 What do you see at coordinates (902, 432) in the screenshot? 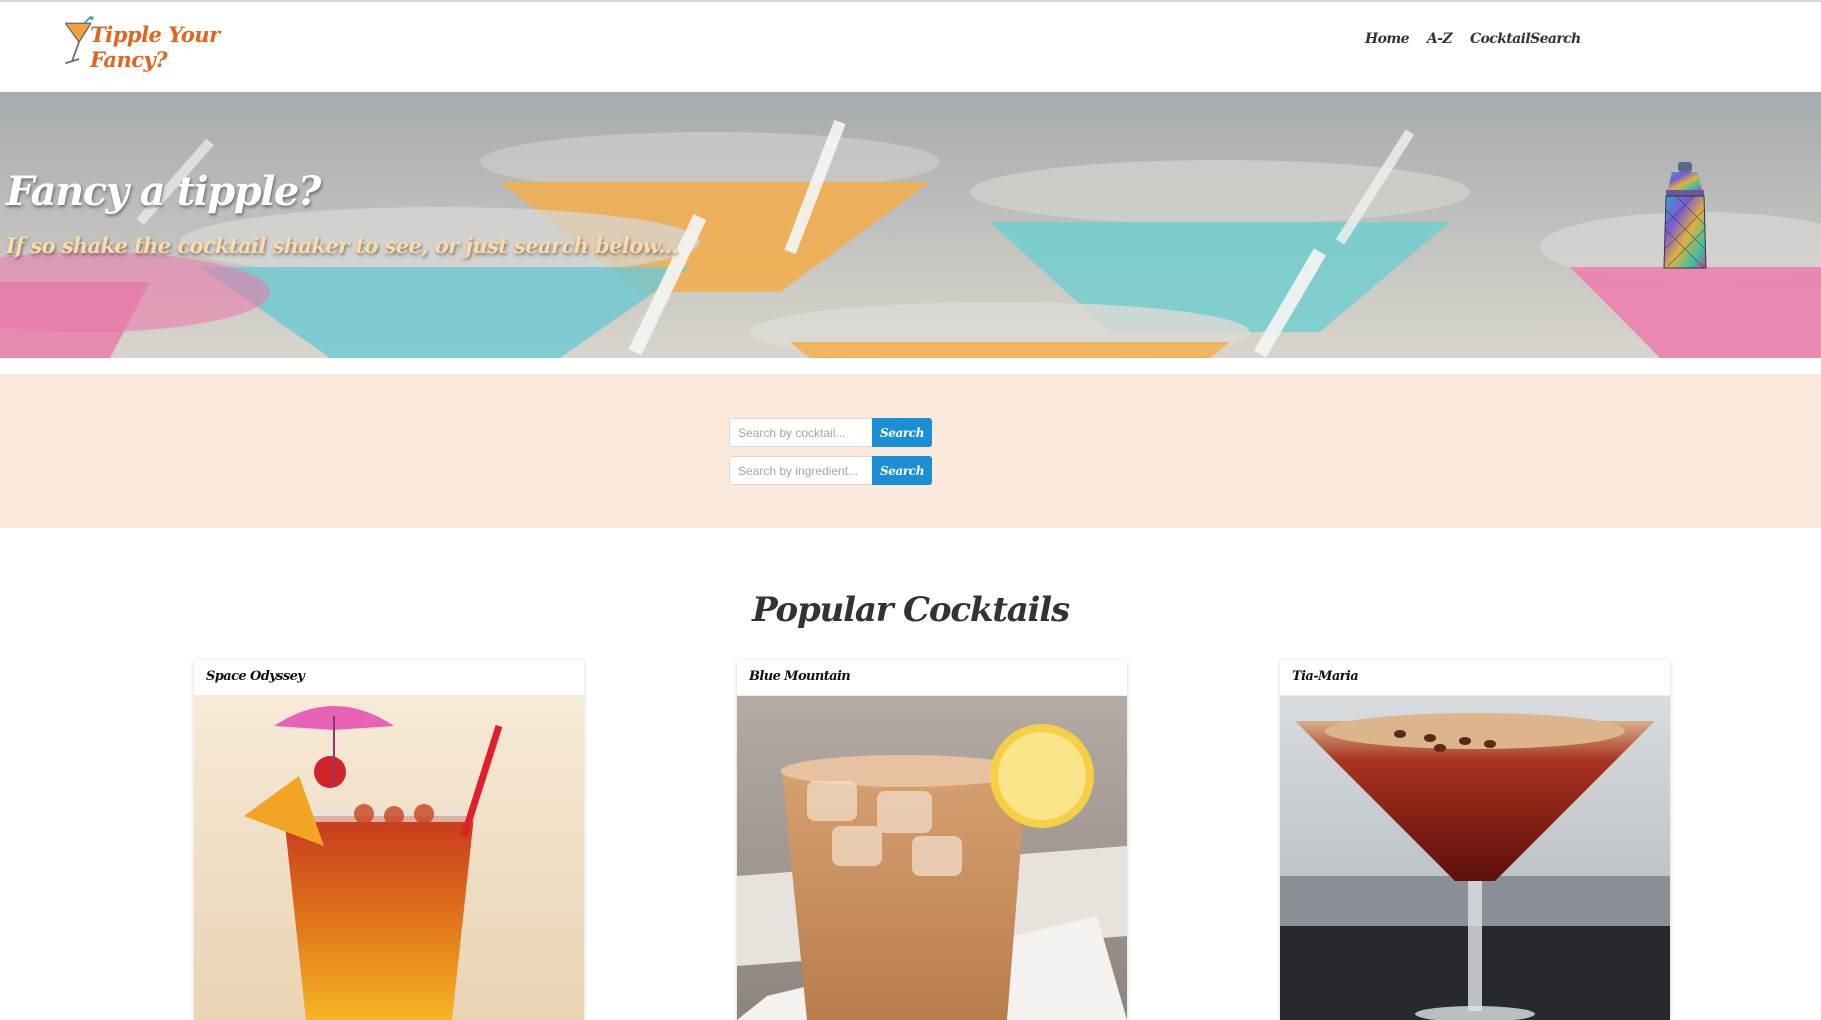
I see `cocktail-search-button: Search` at bounding box center [902, 432].